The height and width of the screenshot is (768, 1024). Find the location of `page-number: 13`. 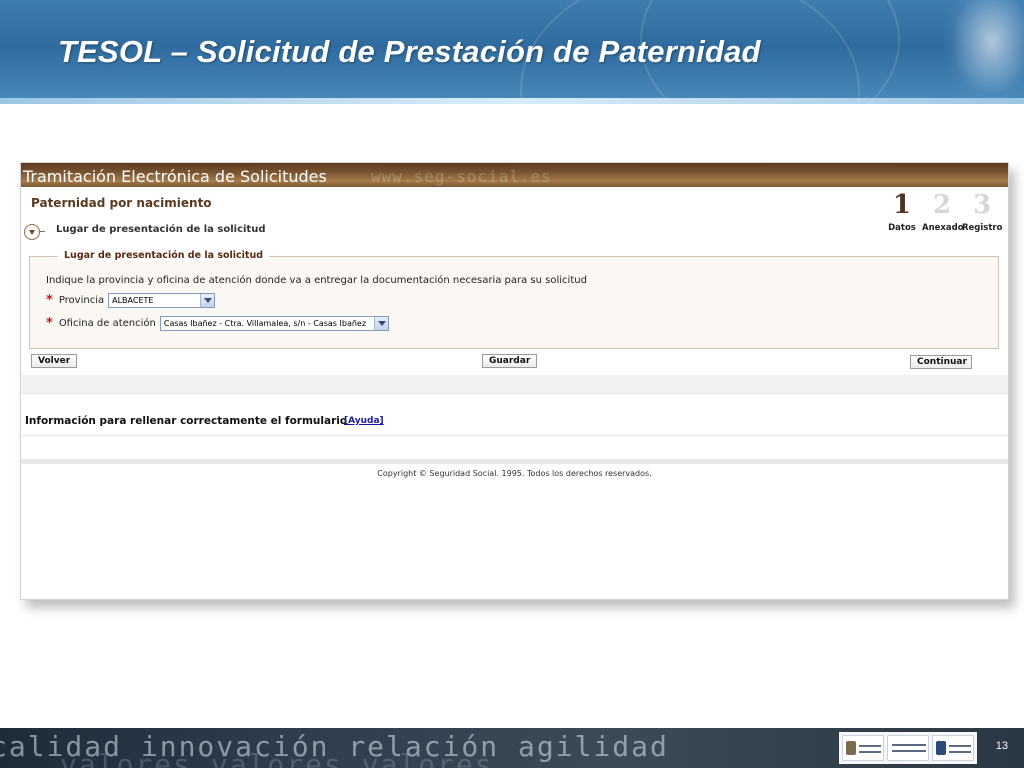

page-number: 13 is located at coordinates (1001, 746).